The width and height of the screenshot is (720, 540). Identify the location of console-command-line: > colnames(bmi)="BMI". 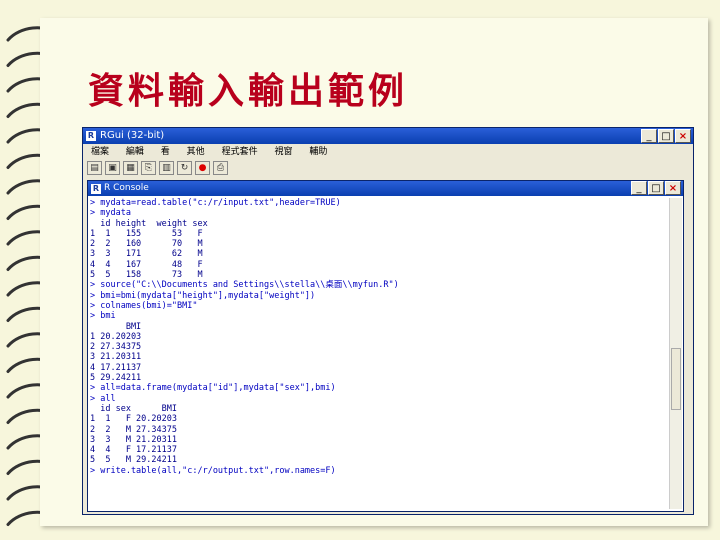
(144, 305).